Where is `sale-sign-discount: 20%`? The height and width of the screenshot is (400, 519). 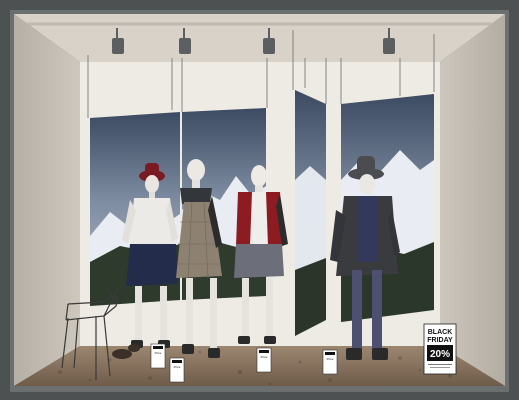
sale-sign-discount: 20% is located at coordinates (440, 354).